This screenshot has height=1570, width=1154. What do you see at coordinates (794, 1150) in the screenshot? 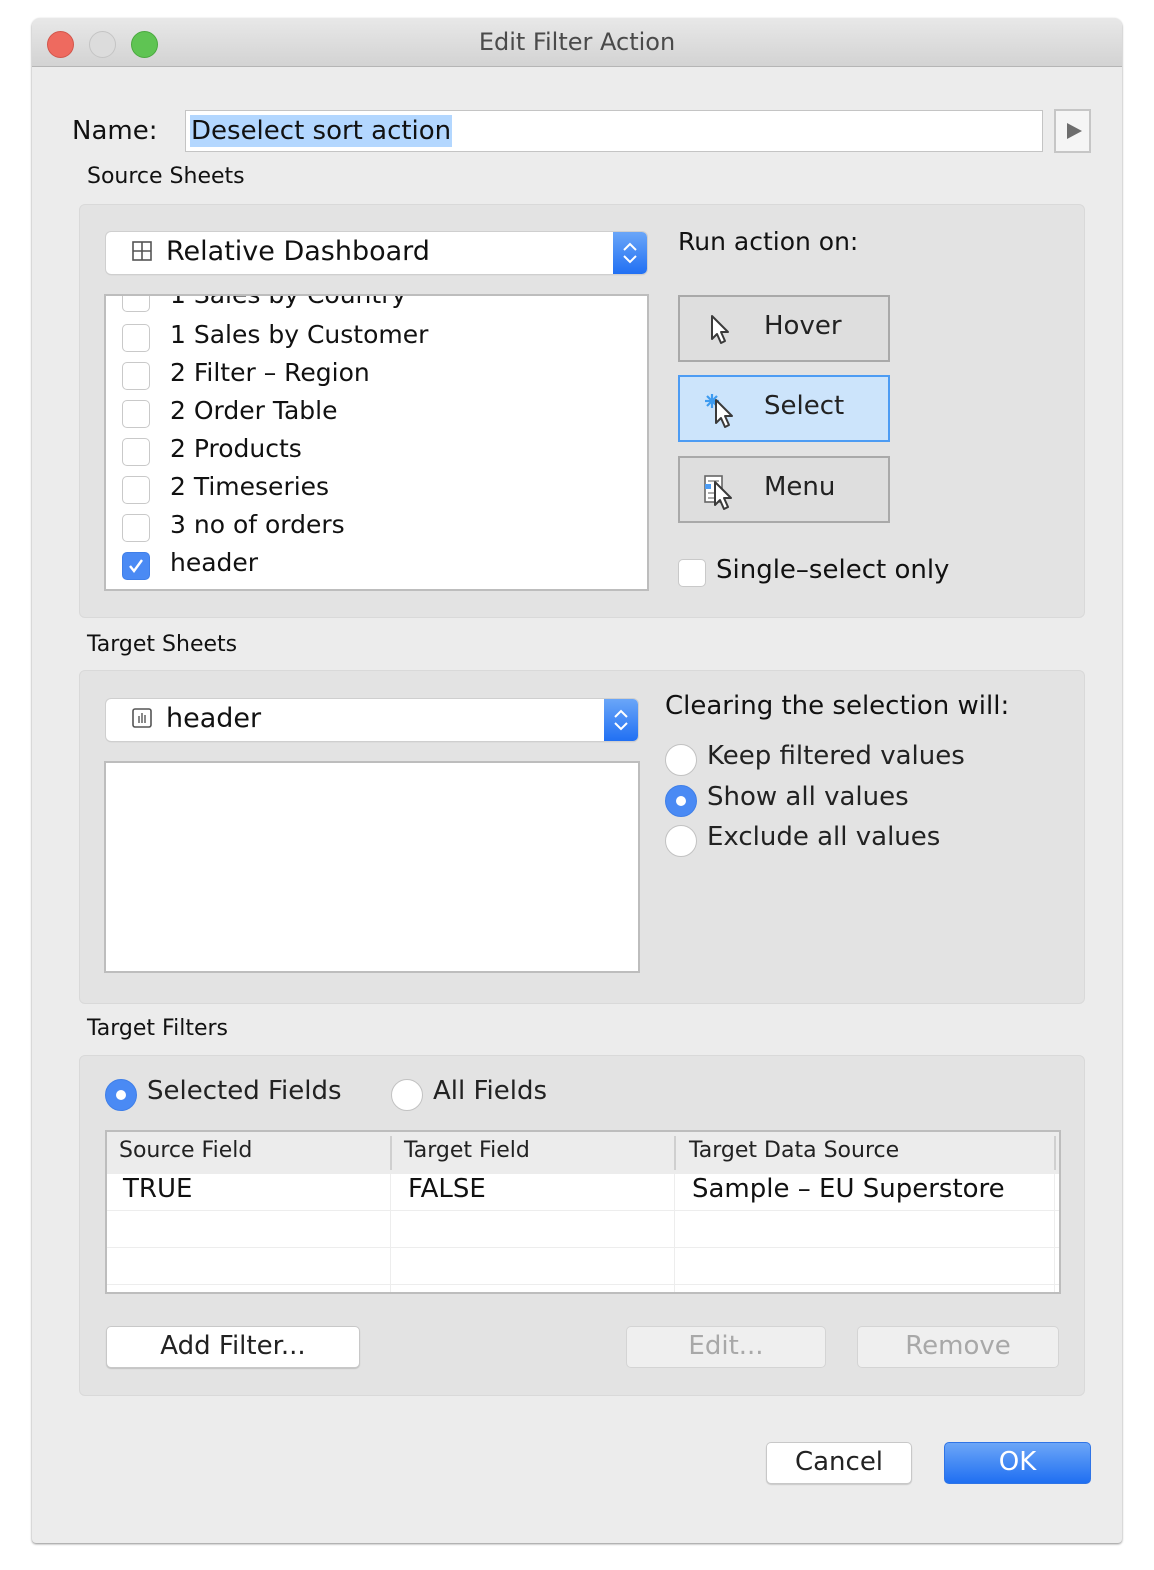
I see `column-header-target-data-source: Target Data Source` at bounding box center [794, 1150].